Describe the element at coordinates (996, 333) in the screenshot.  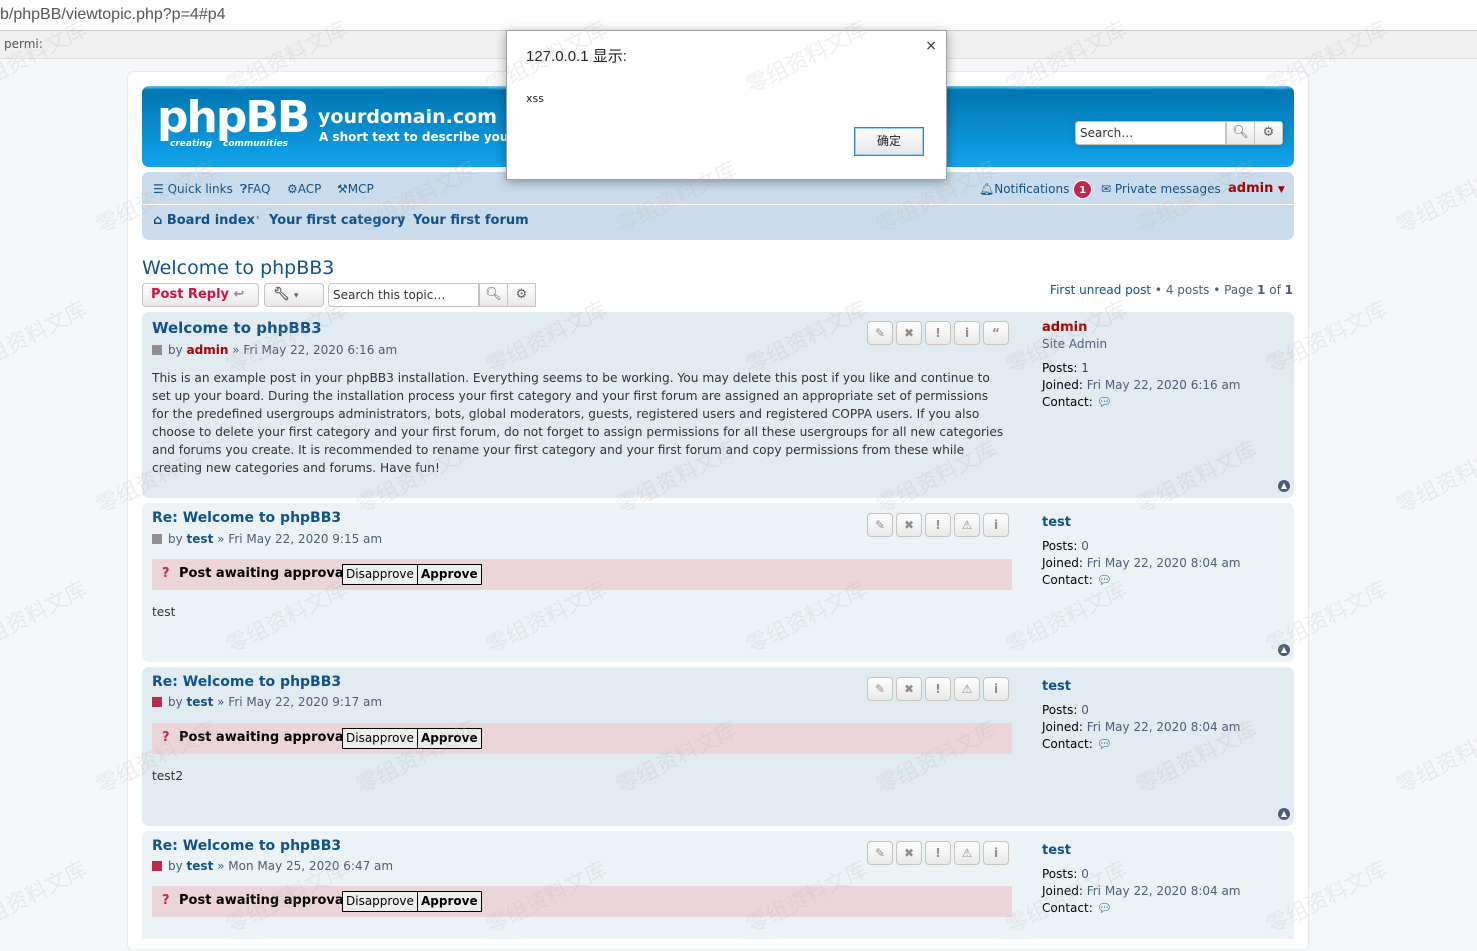
I see `quote-button: “` at that location.